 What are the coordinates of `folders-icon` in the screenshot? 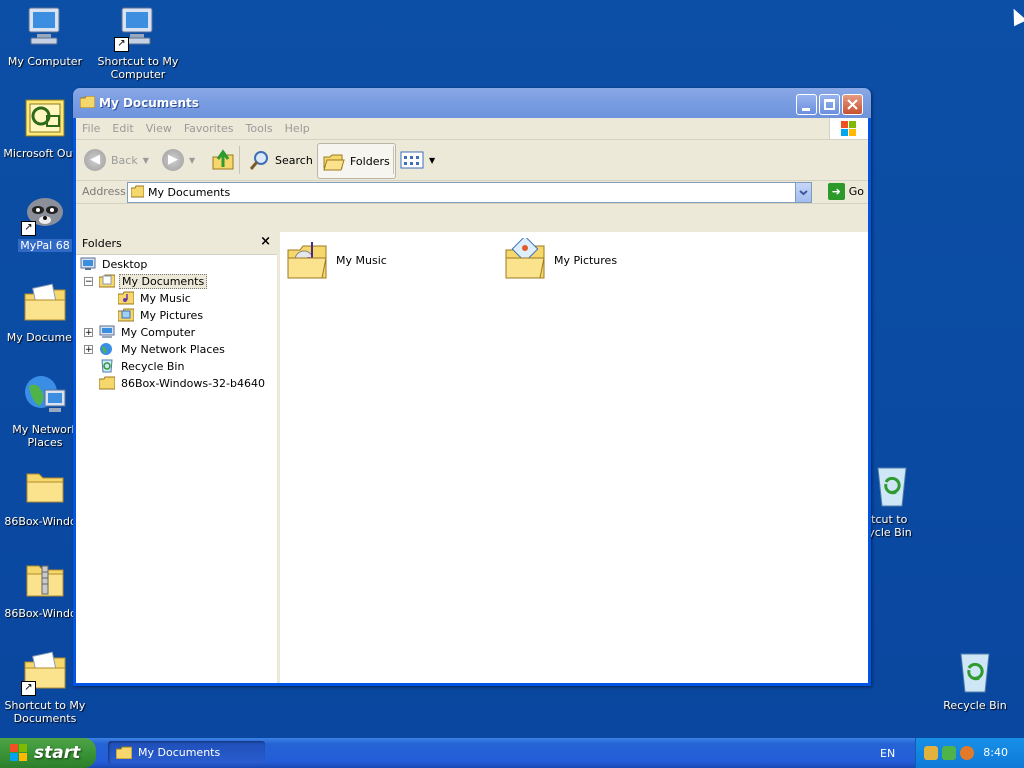 It's located at (334, 162).